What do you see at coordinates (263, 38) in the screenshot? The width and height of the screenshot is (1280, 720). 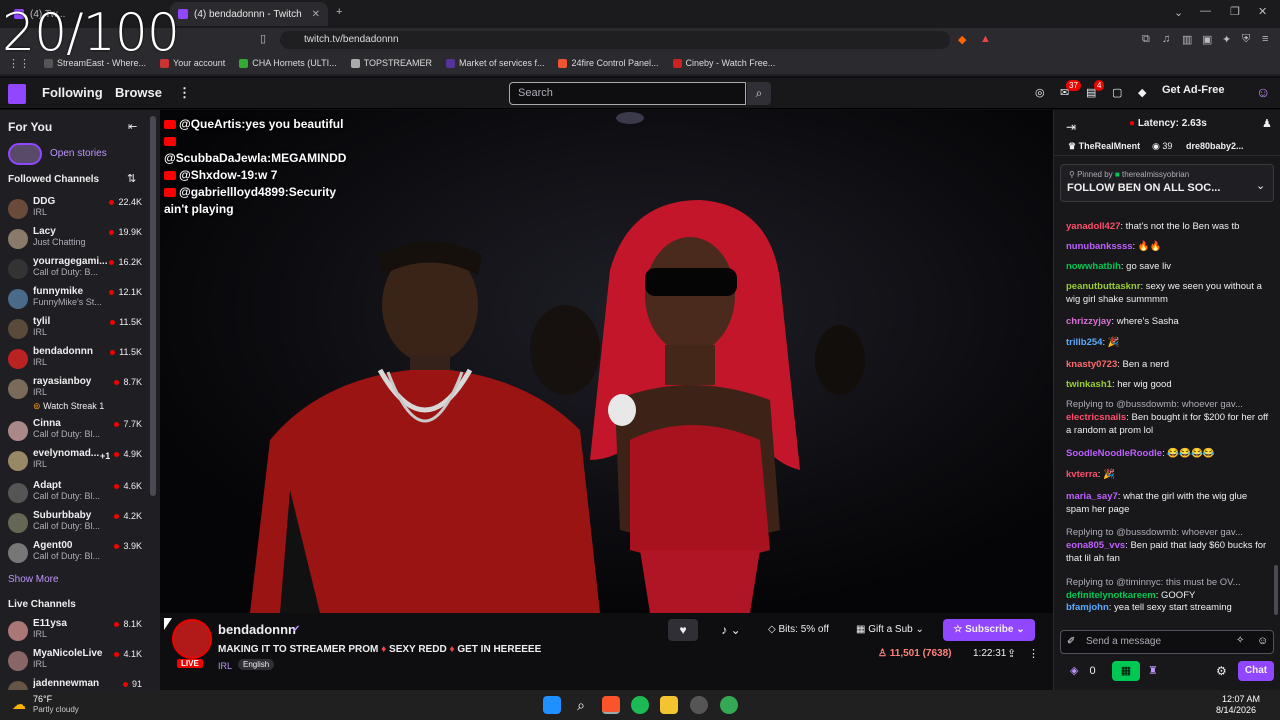 I see `bookmark-icon: ▯` at bounding box center [263, 38].